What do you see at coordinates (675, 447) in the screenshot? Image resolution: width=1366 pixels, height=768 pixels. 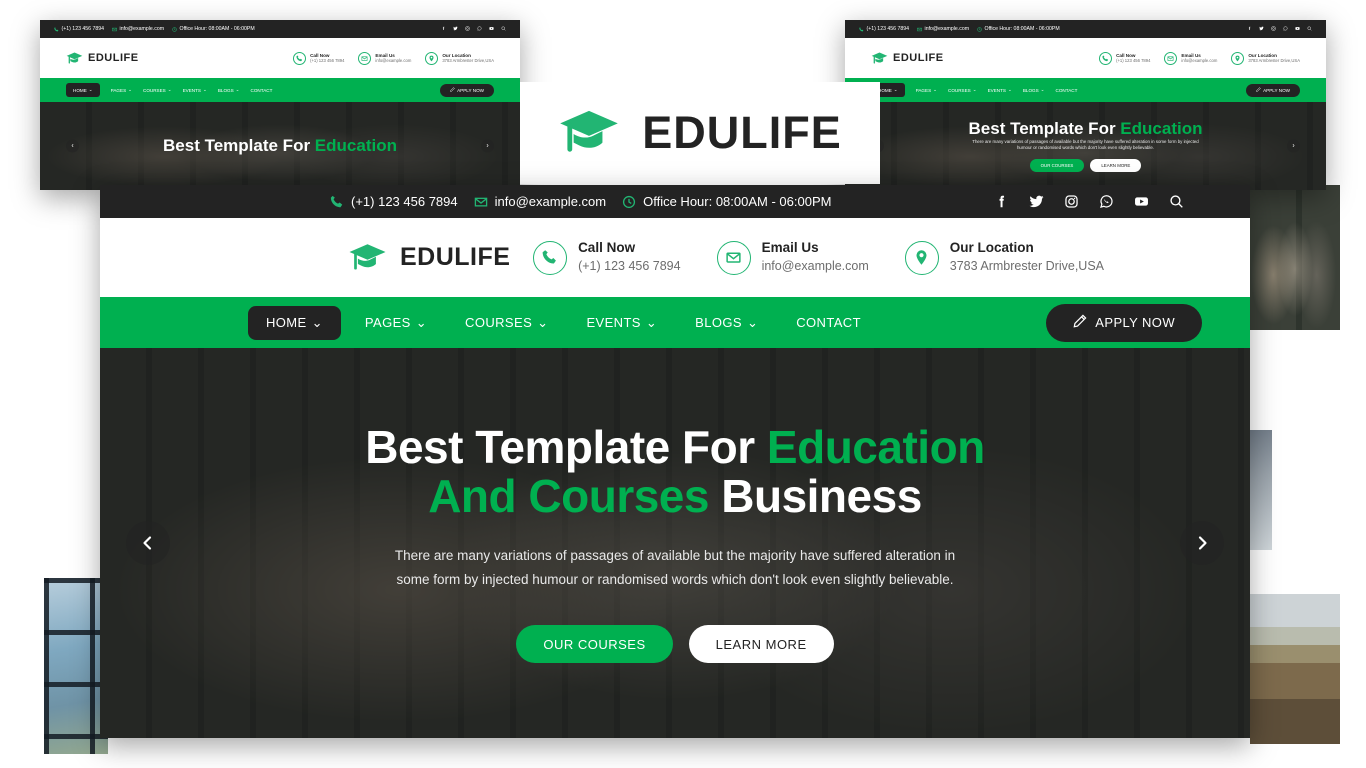 I see `hero-title-line-1: Best Template For Education` at bounding box center [675, 447].